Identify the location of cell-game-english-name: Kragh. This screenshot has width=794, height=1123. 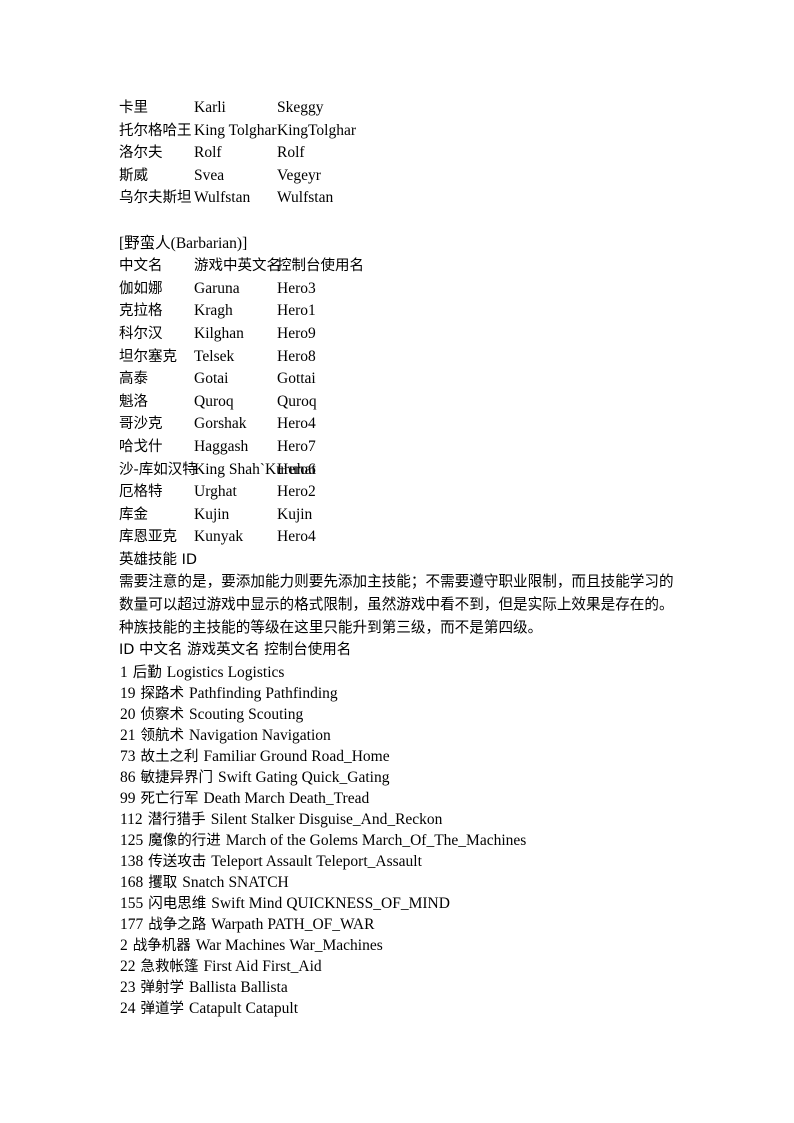
(213, 311).